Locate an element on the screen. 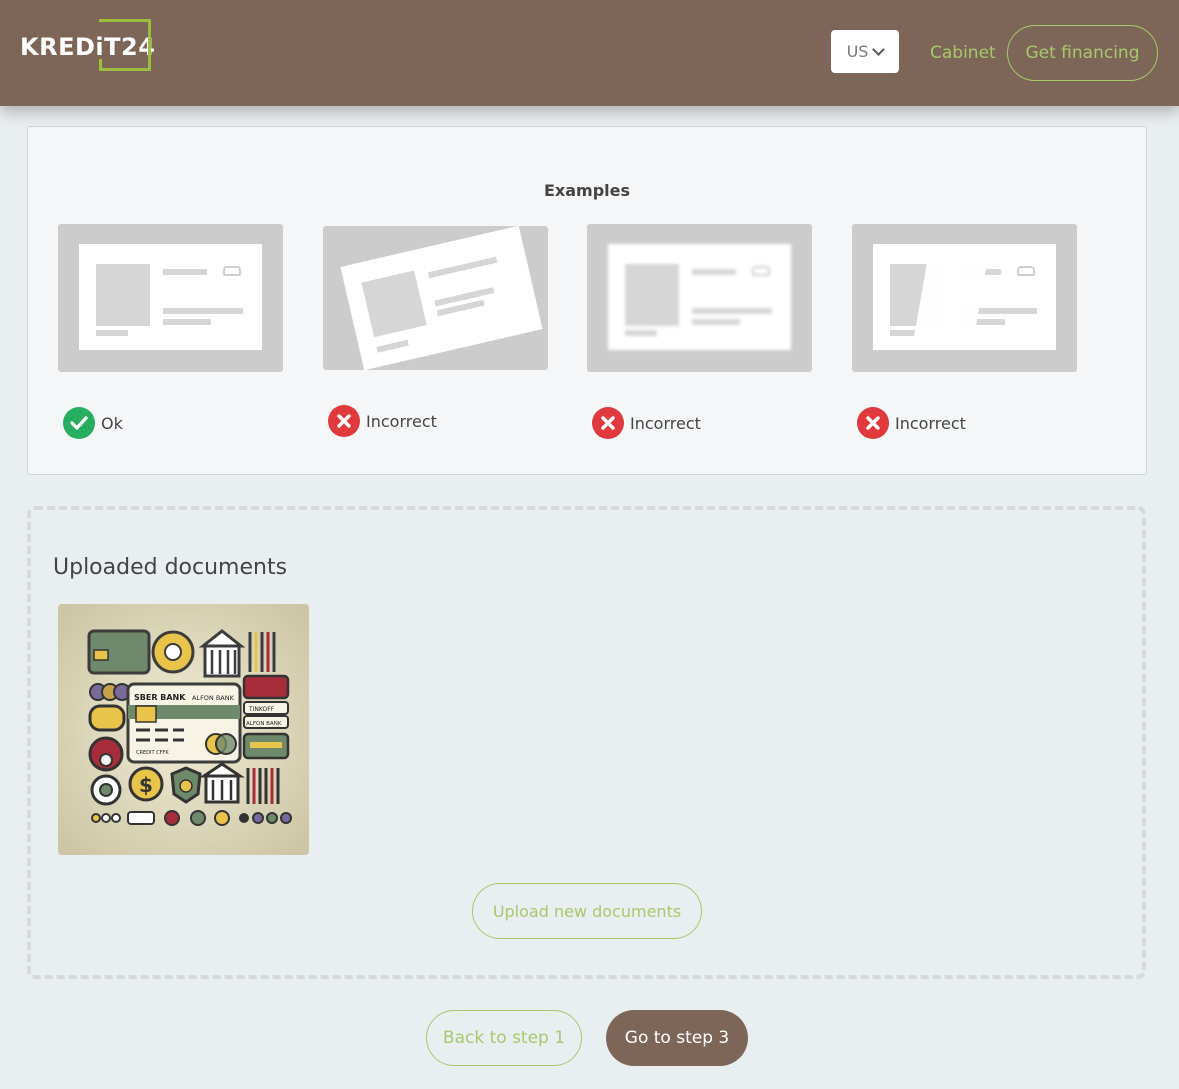  back-to-step-1-button: Back to step 1 is located at coordinates (504, 1038).